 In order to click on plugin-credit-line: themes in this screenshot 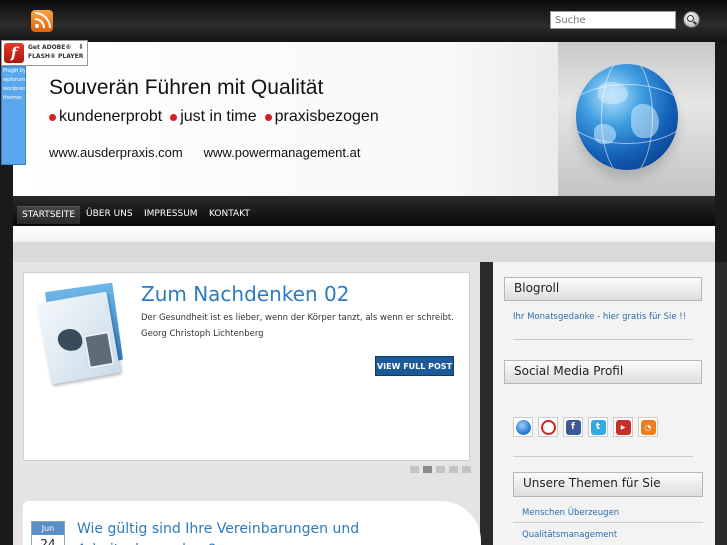, I will do `click(12, 98)`.